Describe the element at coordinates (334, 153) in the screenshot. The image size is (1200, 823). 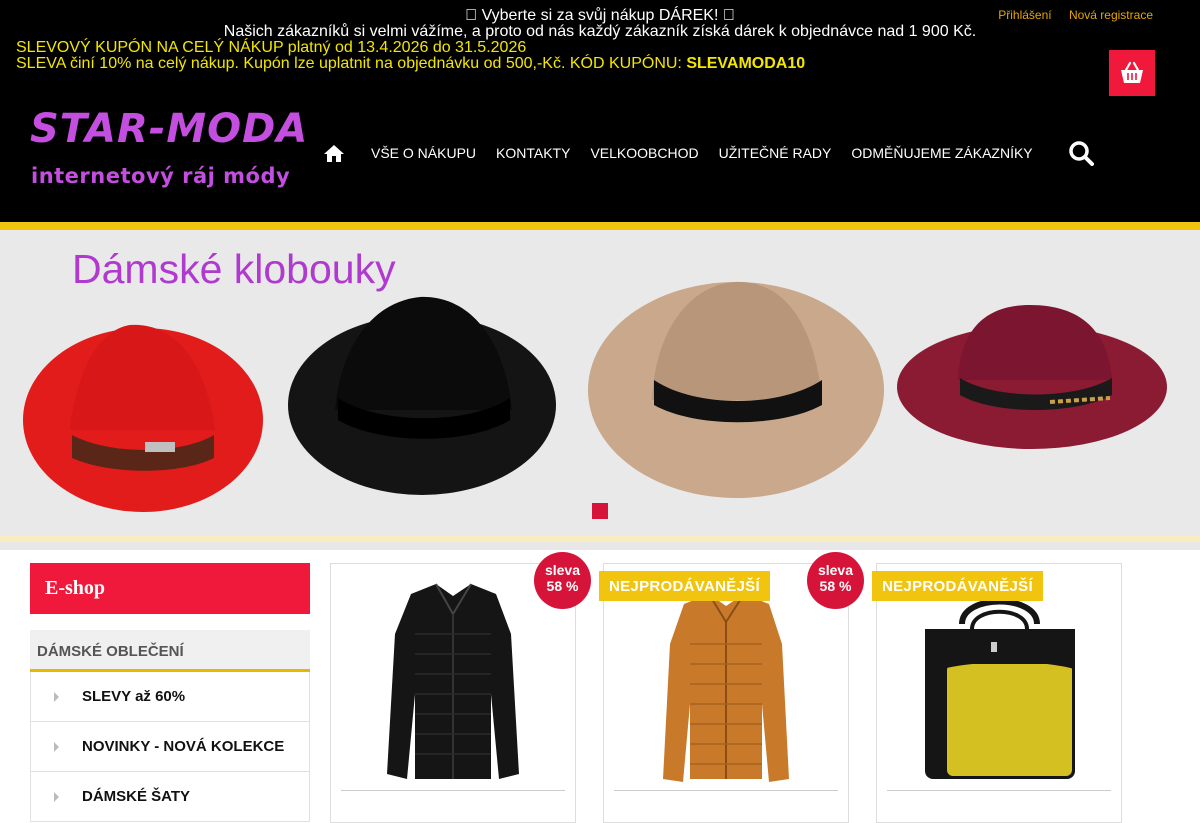
I see `home-icon` at that location.